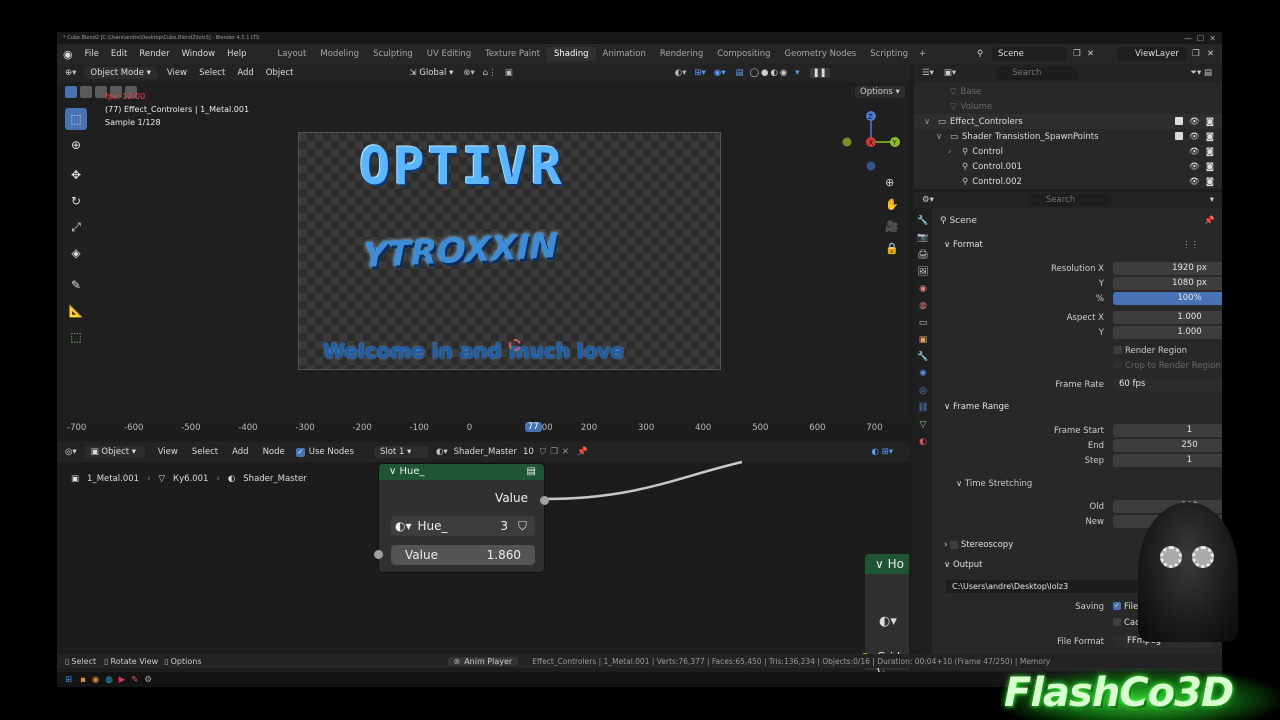  Describe the element at coordinates (71, 92) in the screenshot. I see `select-new-icon` at that location.